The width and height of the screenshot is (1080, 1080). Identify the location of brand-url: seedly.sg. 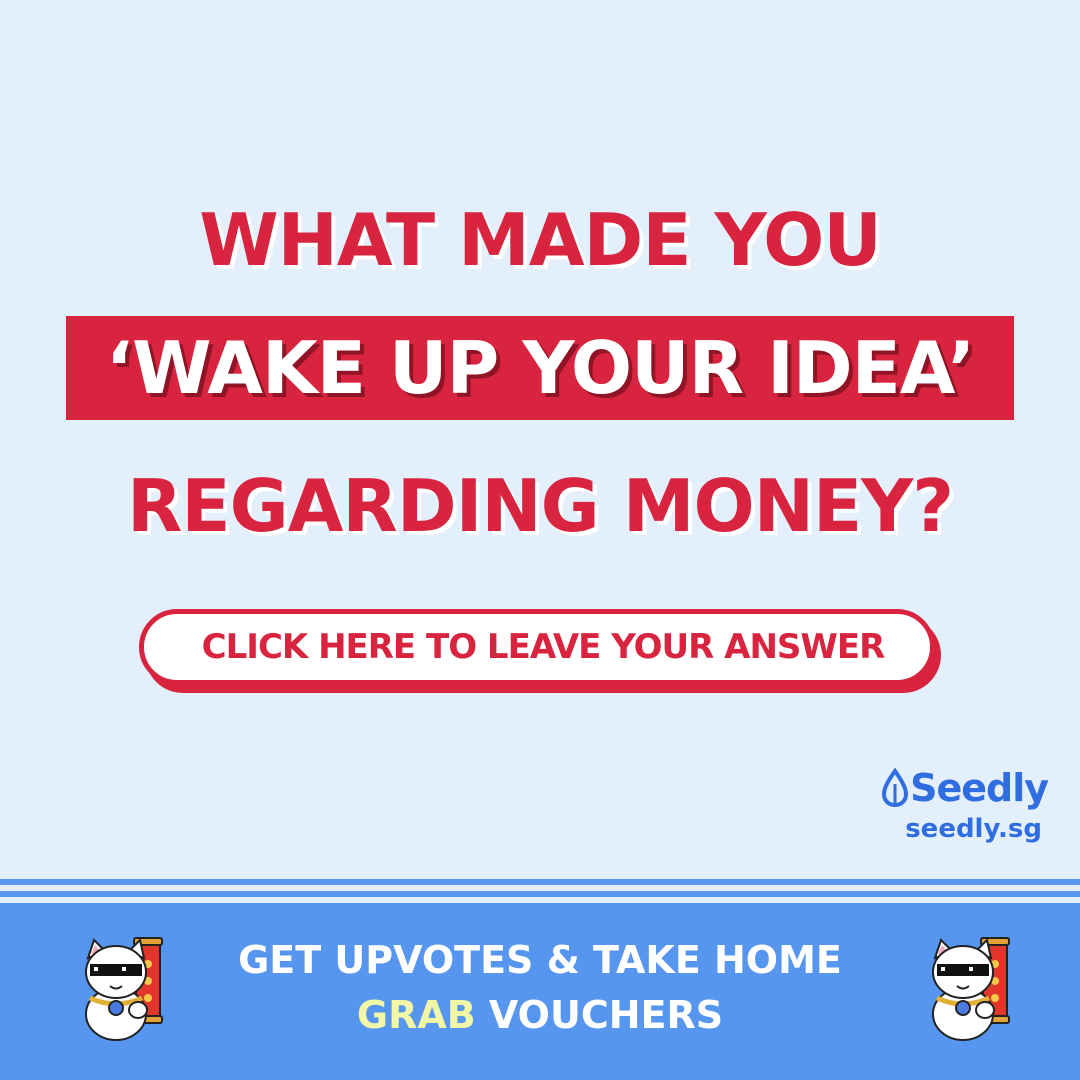
(973, 829).